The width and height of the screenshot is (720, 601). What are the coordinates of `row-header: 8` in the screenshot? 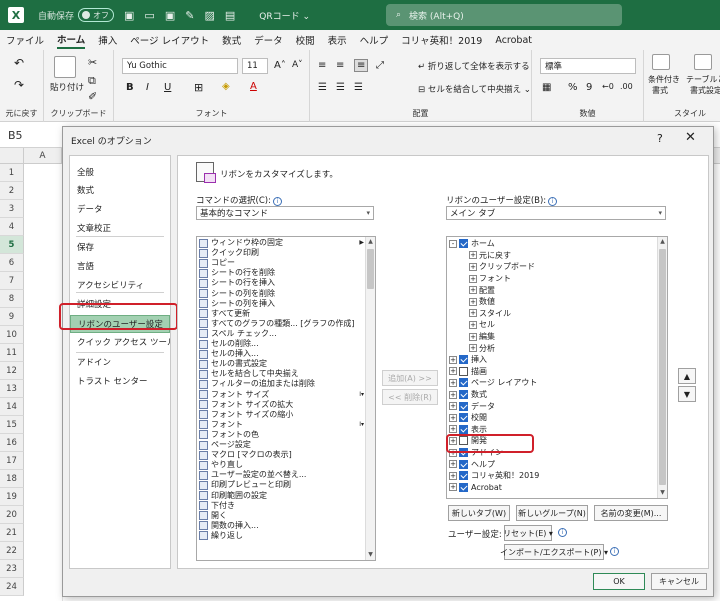 It's located at (12, 299).